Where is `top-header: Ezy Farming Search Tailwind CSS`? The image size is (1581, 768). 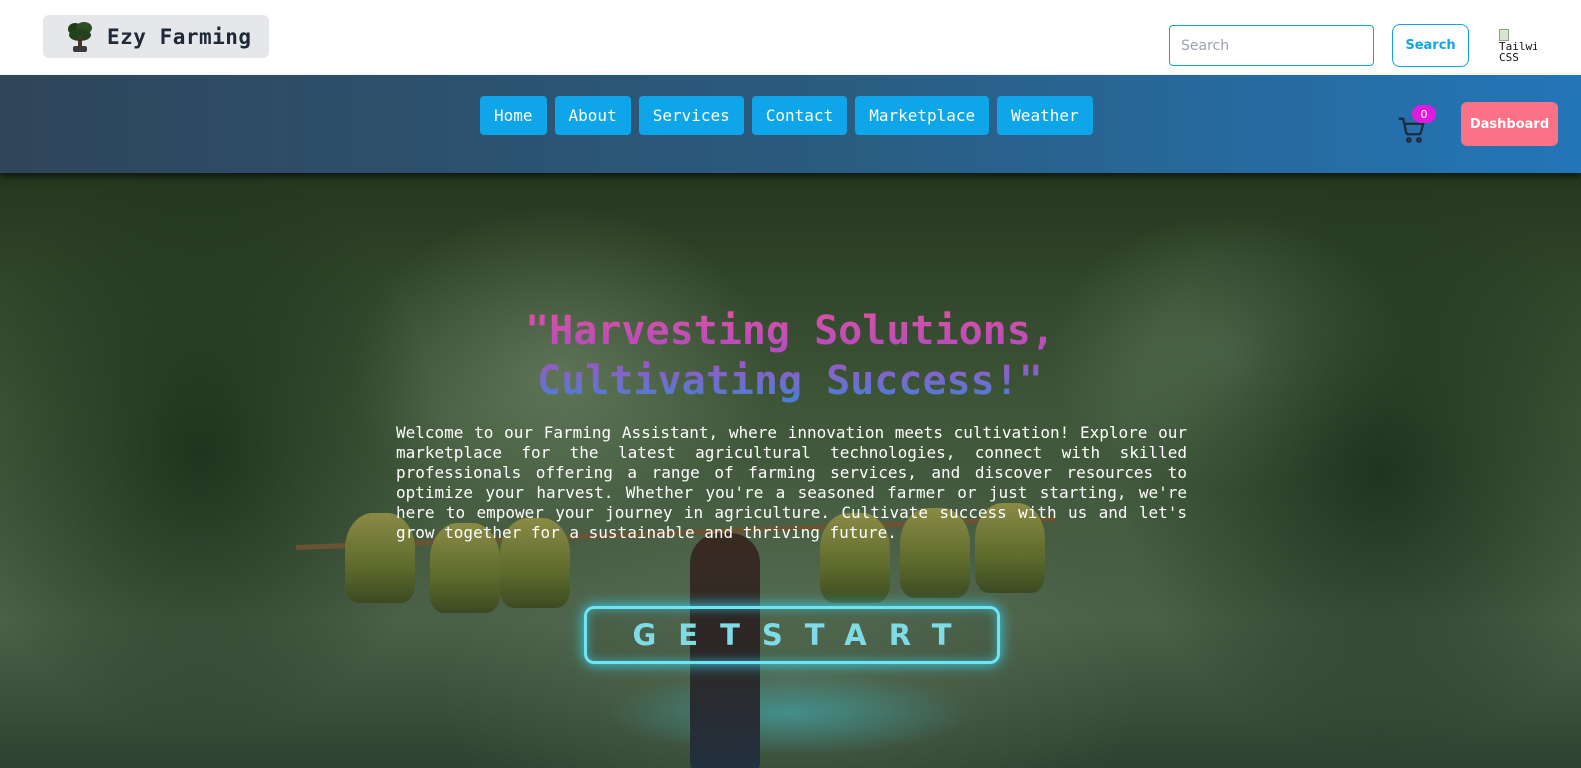
top-header: Ezy Farming Search Tailwind CSS is located at coordinates (790, 37).